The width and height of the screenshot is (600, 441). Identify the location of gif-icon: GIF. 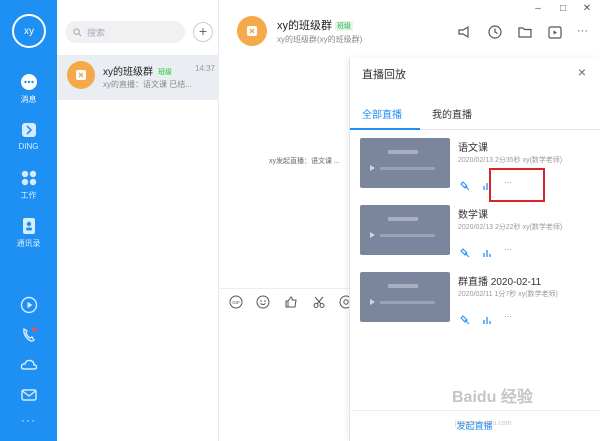
(236, 302).